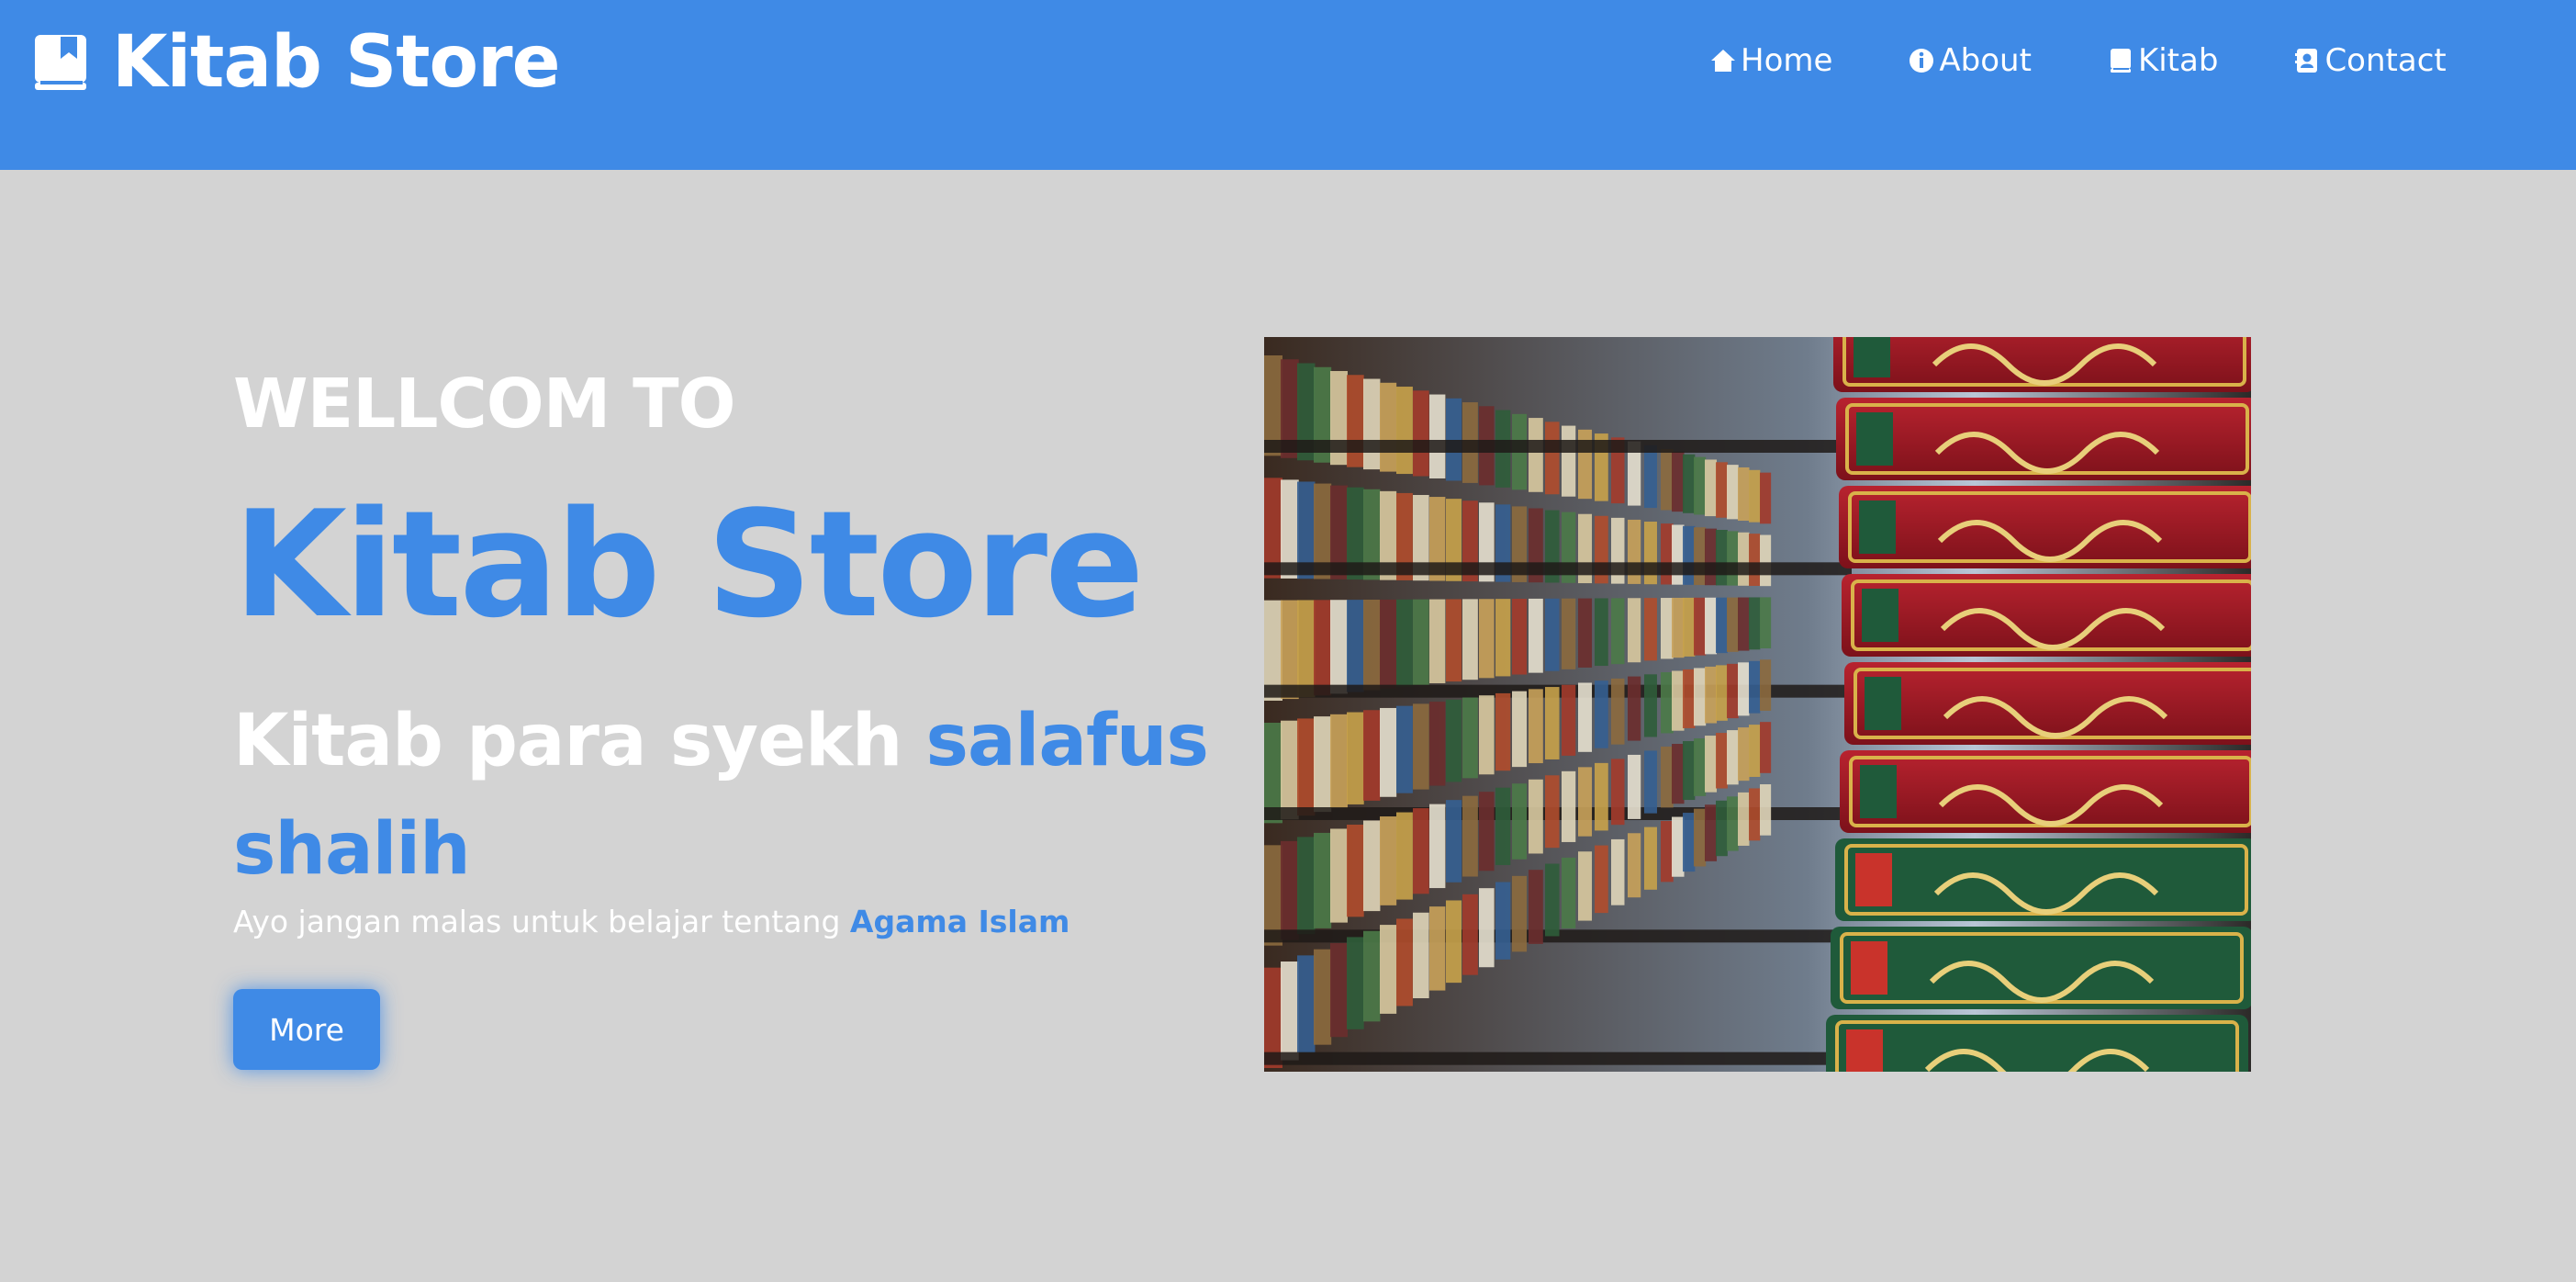 This screenshot has height=1282, width=2576. I want to click on shelf-board, so click(1558, 447).